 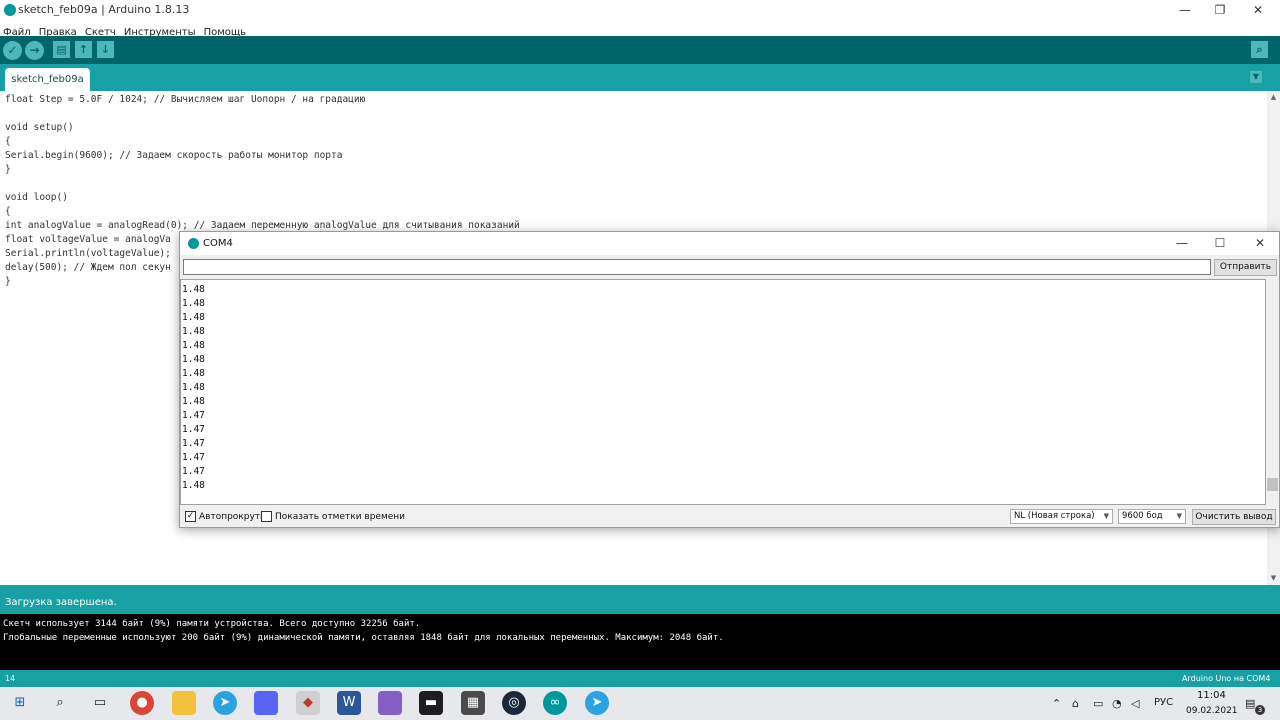 I want to click on chrome-icon: ●, so click(x=142, y=703).